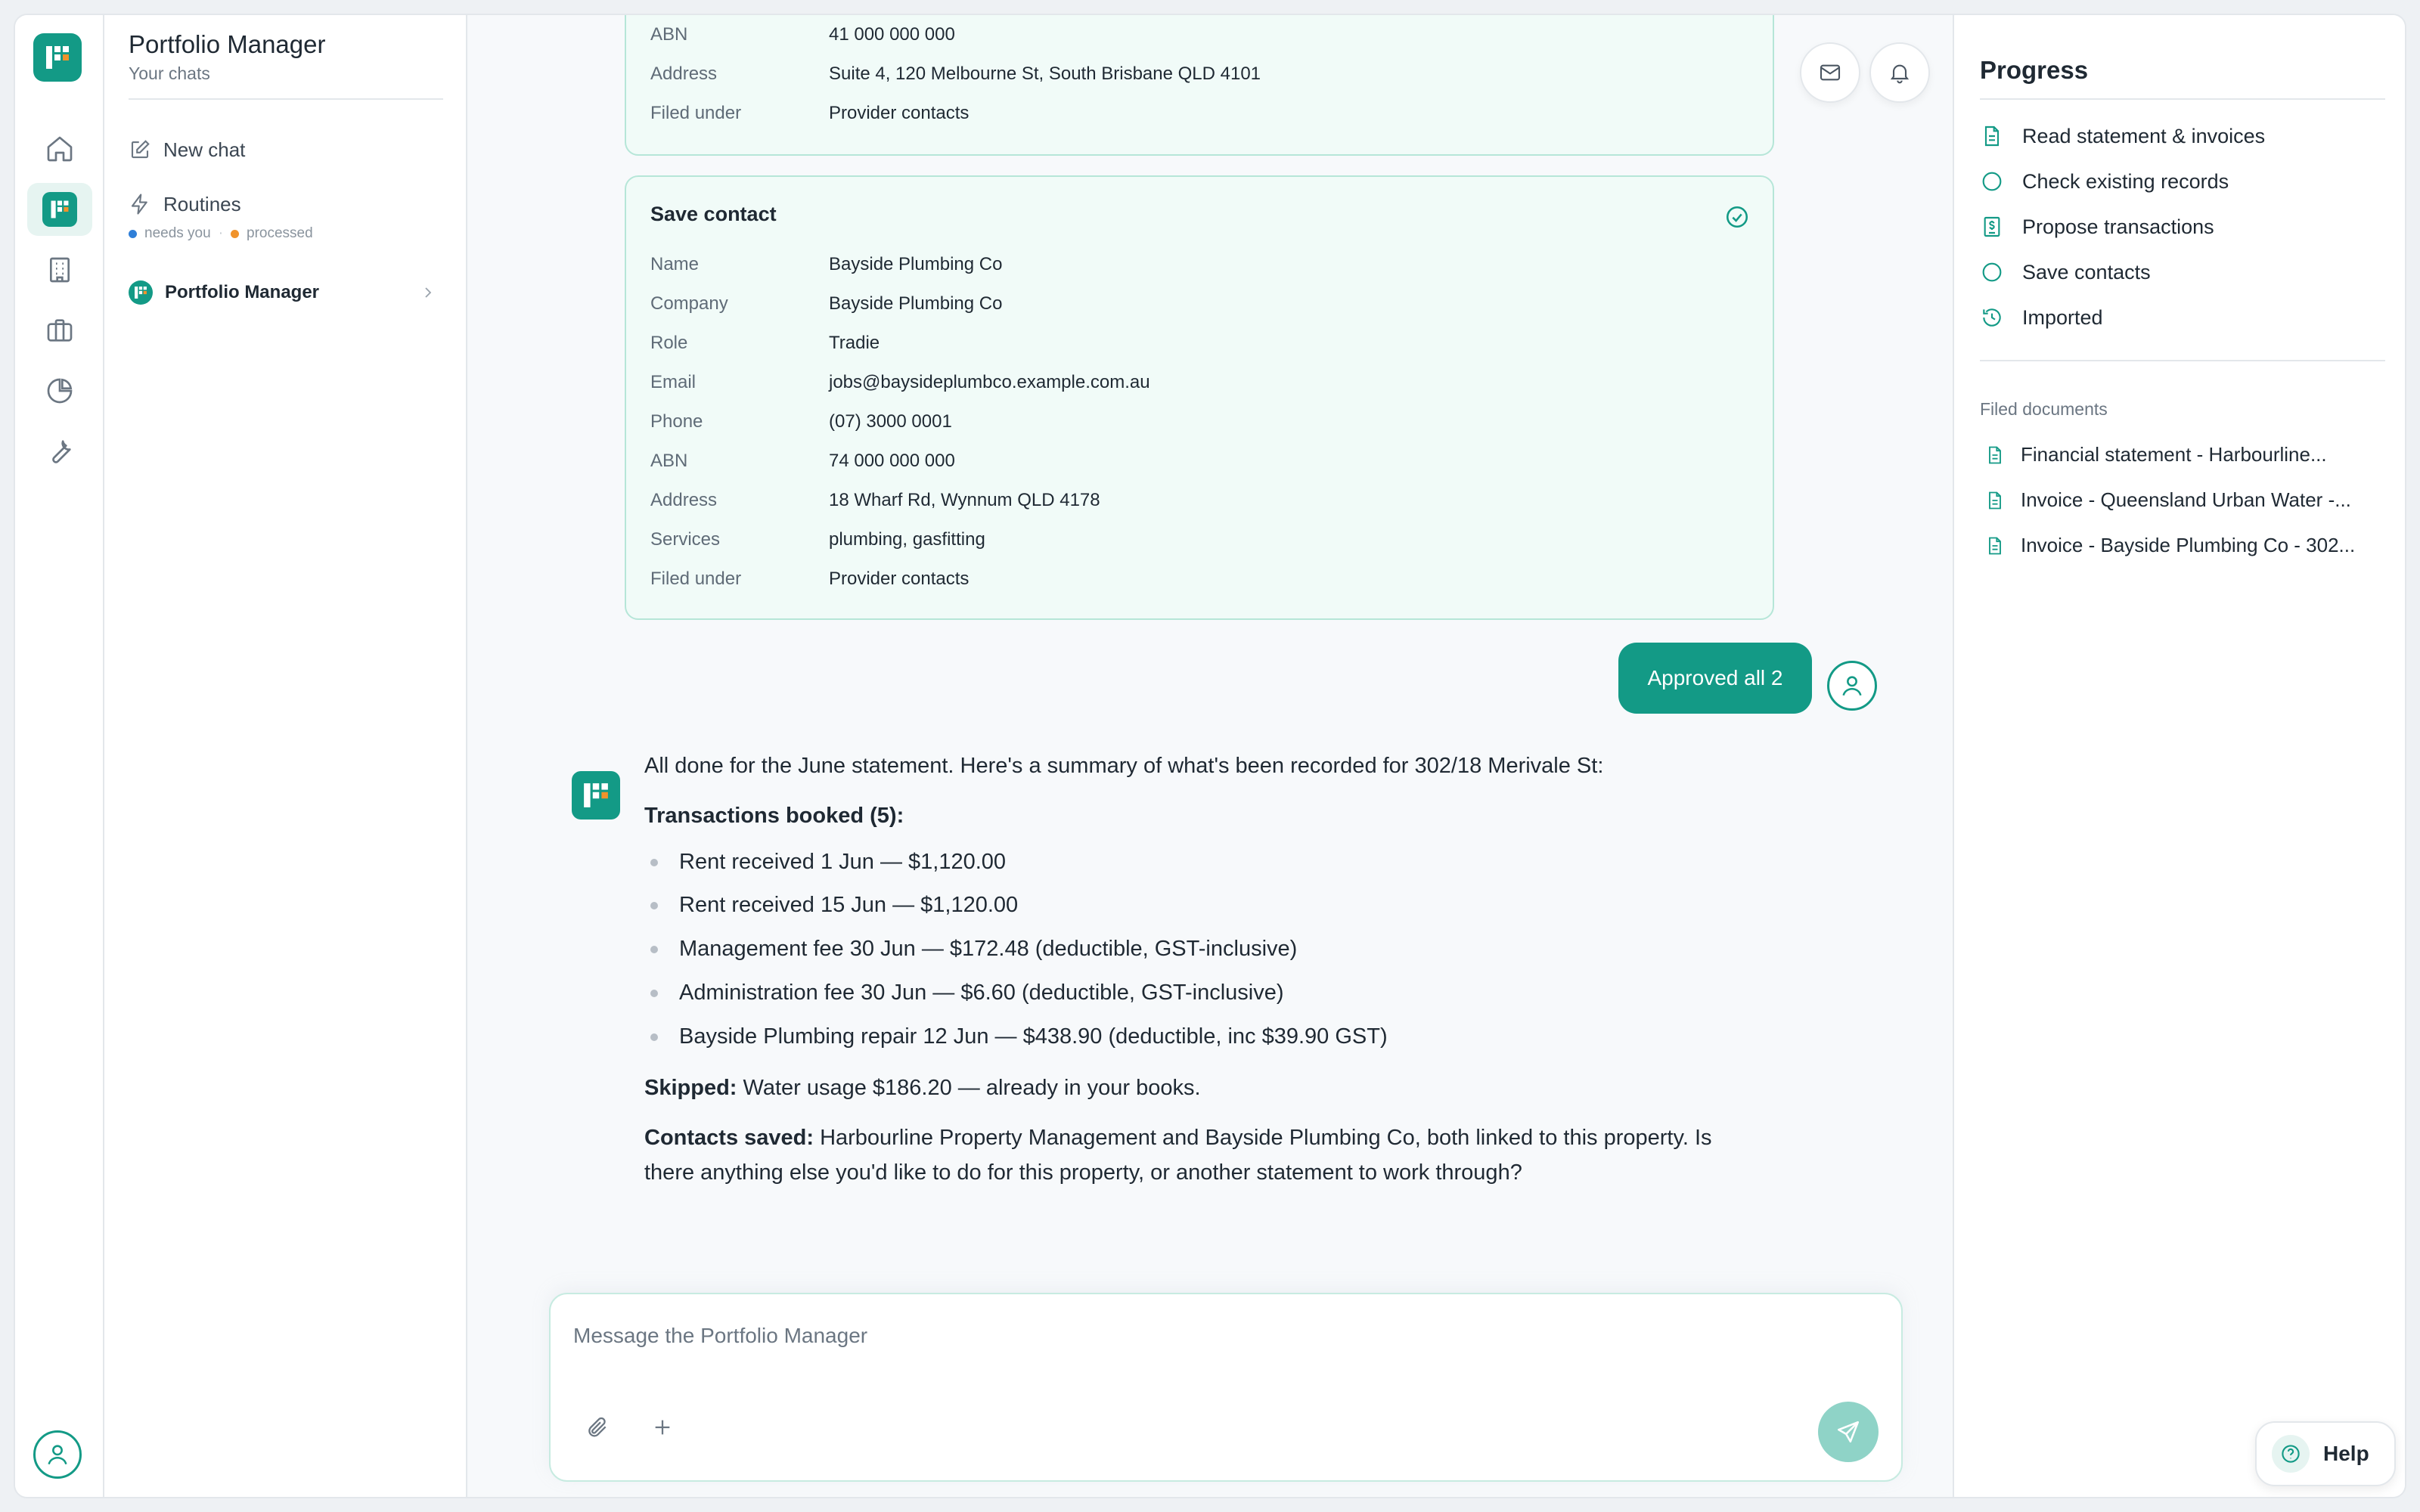 This screenshot has width=2420, height=1512. Describe the element at coordinates (2291, 1454) in the screenshot. I see `help-icon` at that location.